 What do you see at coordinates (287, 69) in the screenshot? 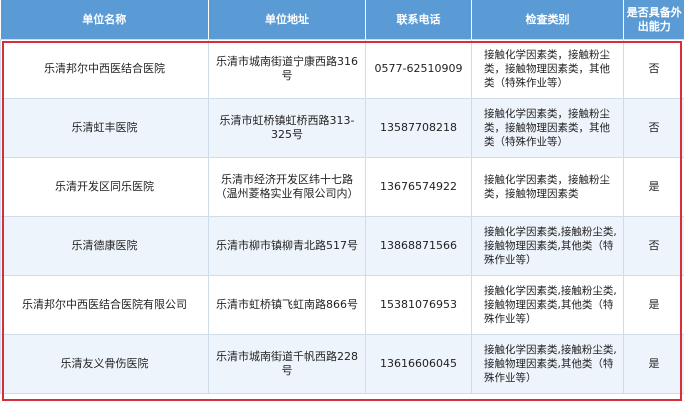
I see `cell-address: 乐清市城南街道宁康西路316号` at bounding box center [287, 69].